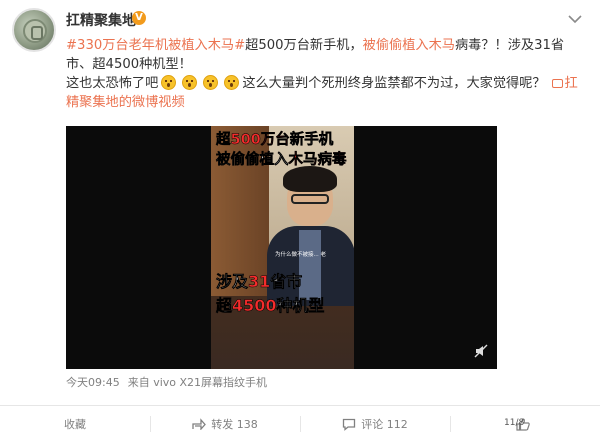 The height and width of the screenshot is (442, 600). What do you see at coordinates (557, 83) in the screenshot?
I see `video-link-icon` at bounding box center [557, 83].